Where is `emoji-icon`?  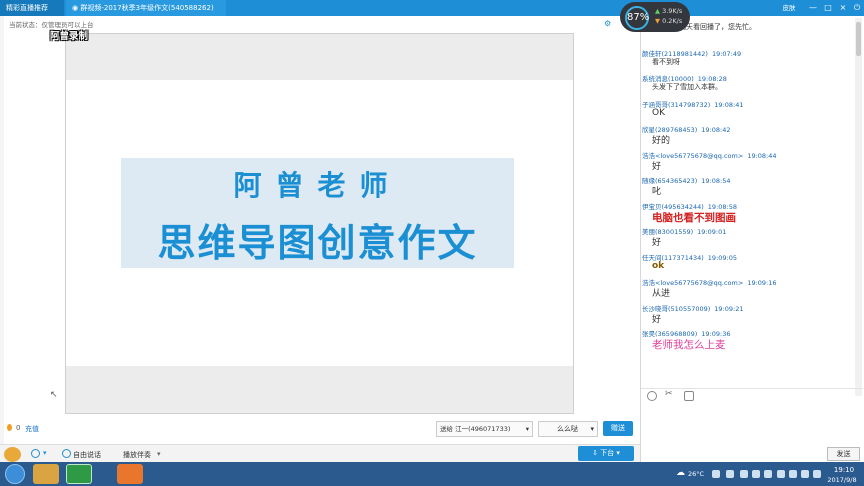 emoji-icon is located at coordinates (652, 396).